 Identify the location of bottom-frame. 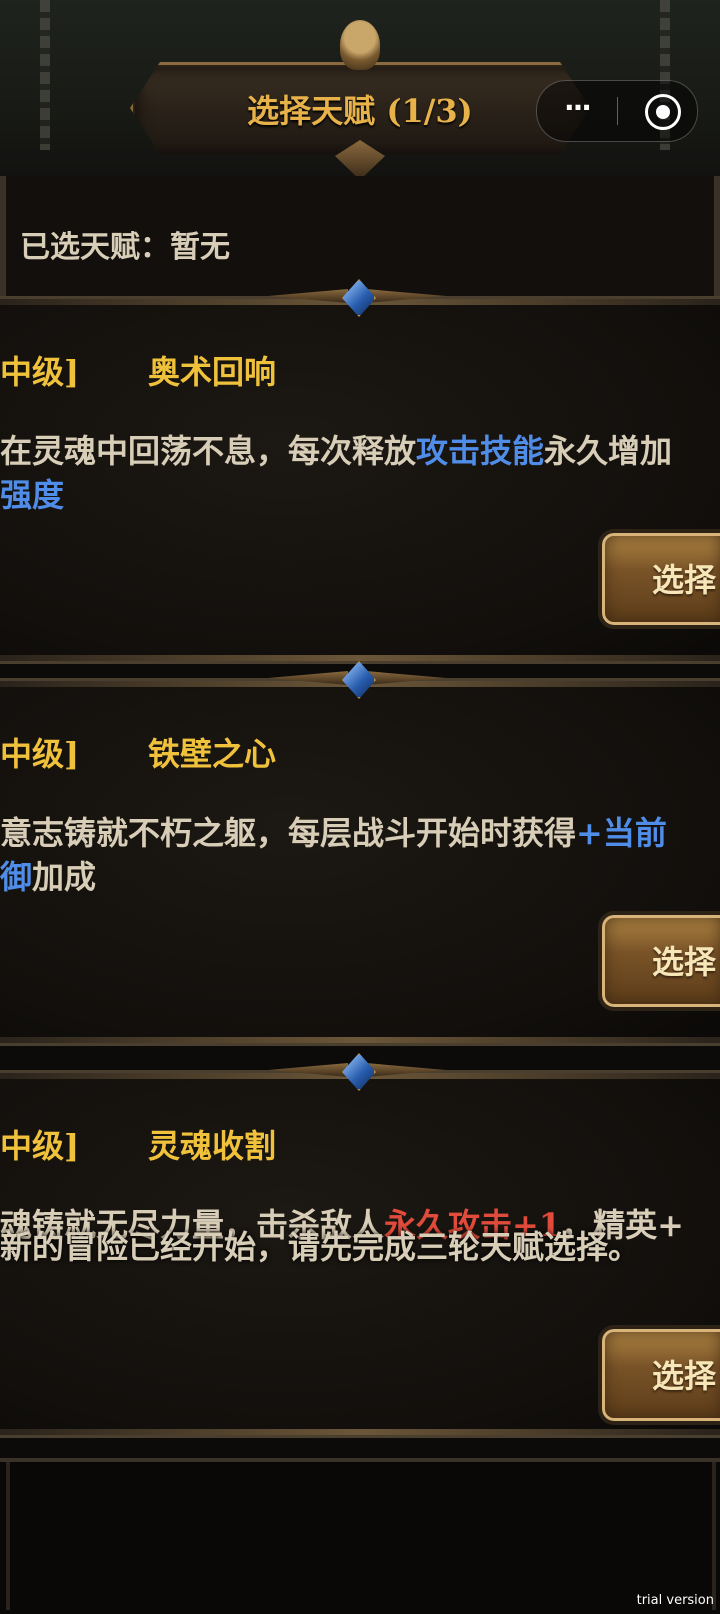
(361, 1536).